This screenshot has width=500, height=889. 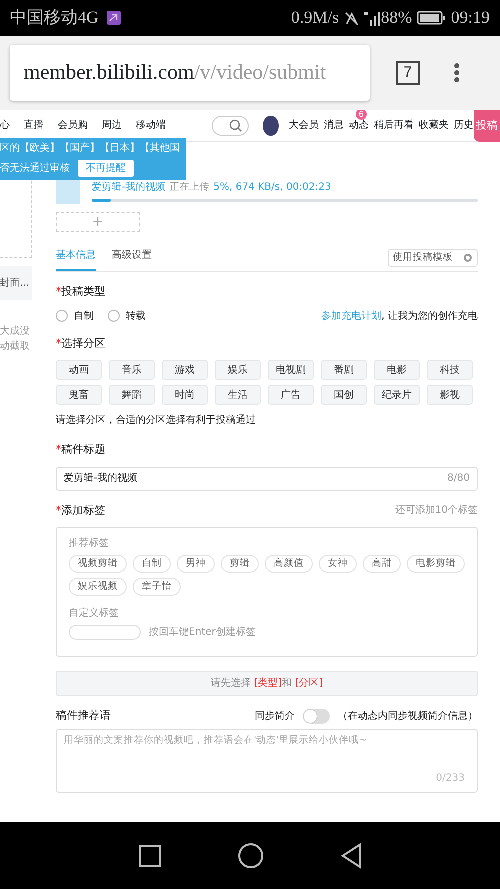 I want to click on nav-link: 直播, so click(x=34, y=125).